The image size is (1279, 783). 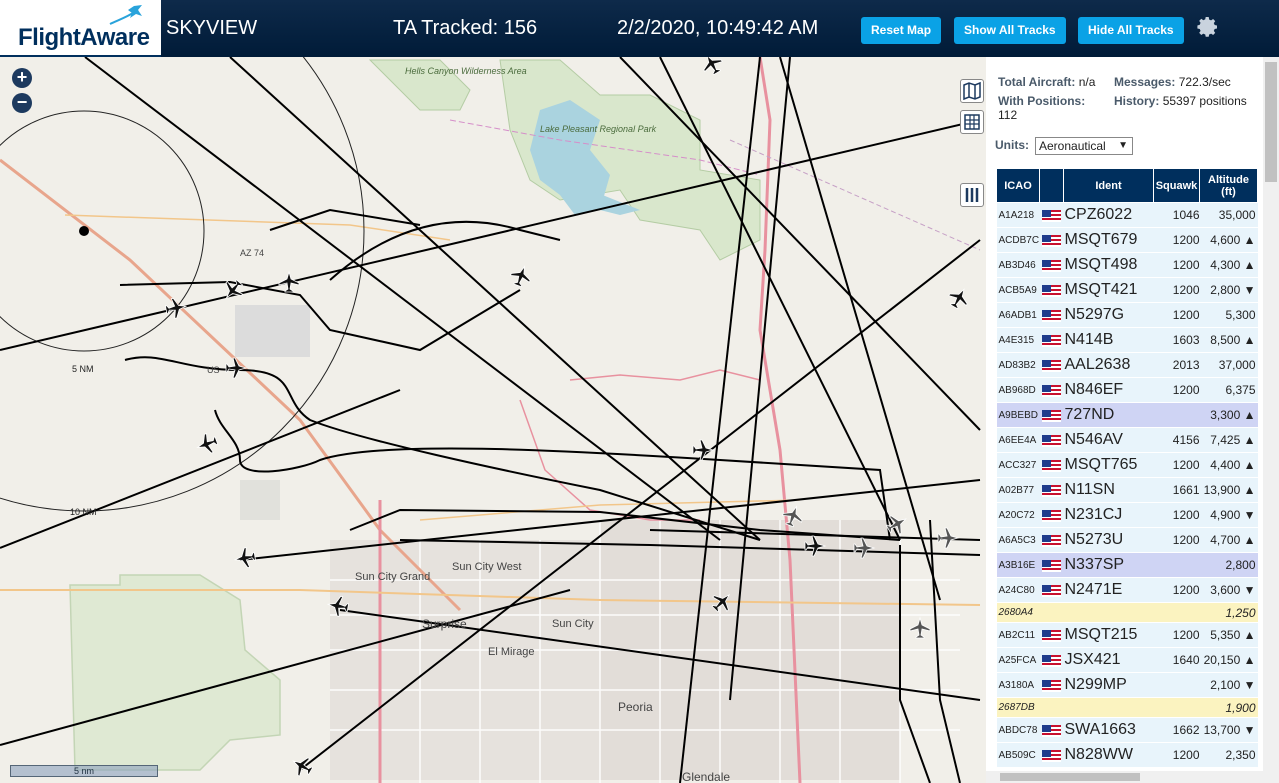 I want to click on ident-cell: SWA1663, so click(x=1108, y=730).